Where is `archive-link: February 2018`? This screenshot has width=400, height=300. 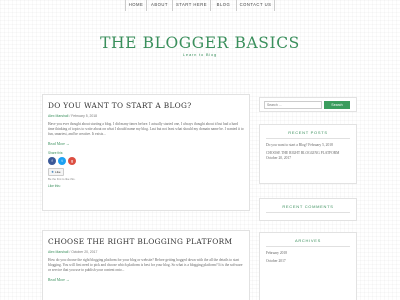
archive-link: February 2018 is located at coordinates (308, 253).